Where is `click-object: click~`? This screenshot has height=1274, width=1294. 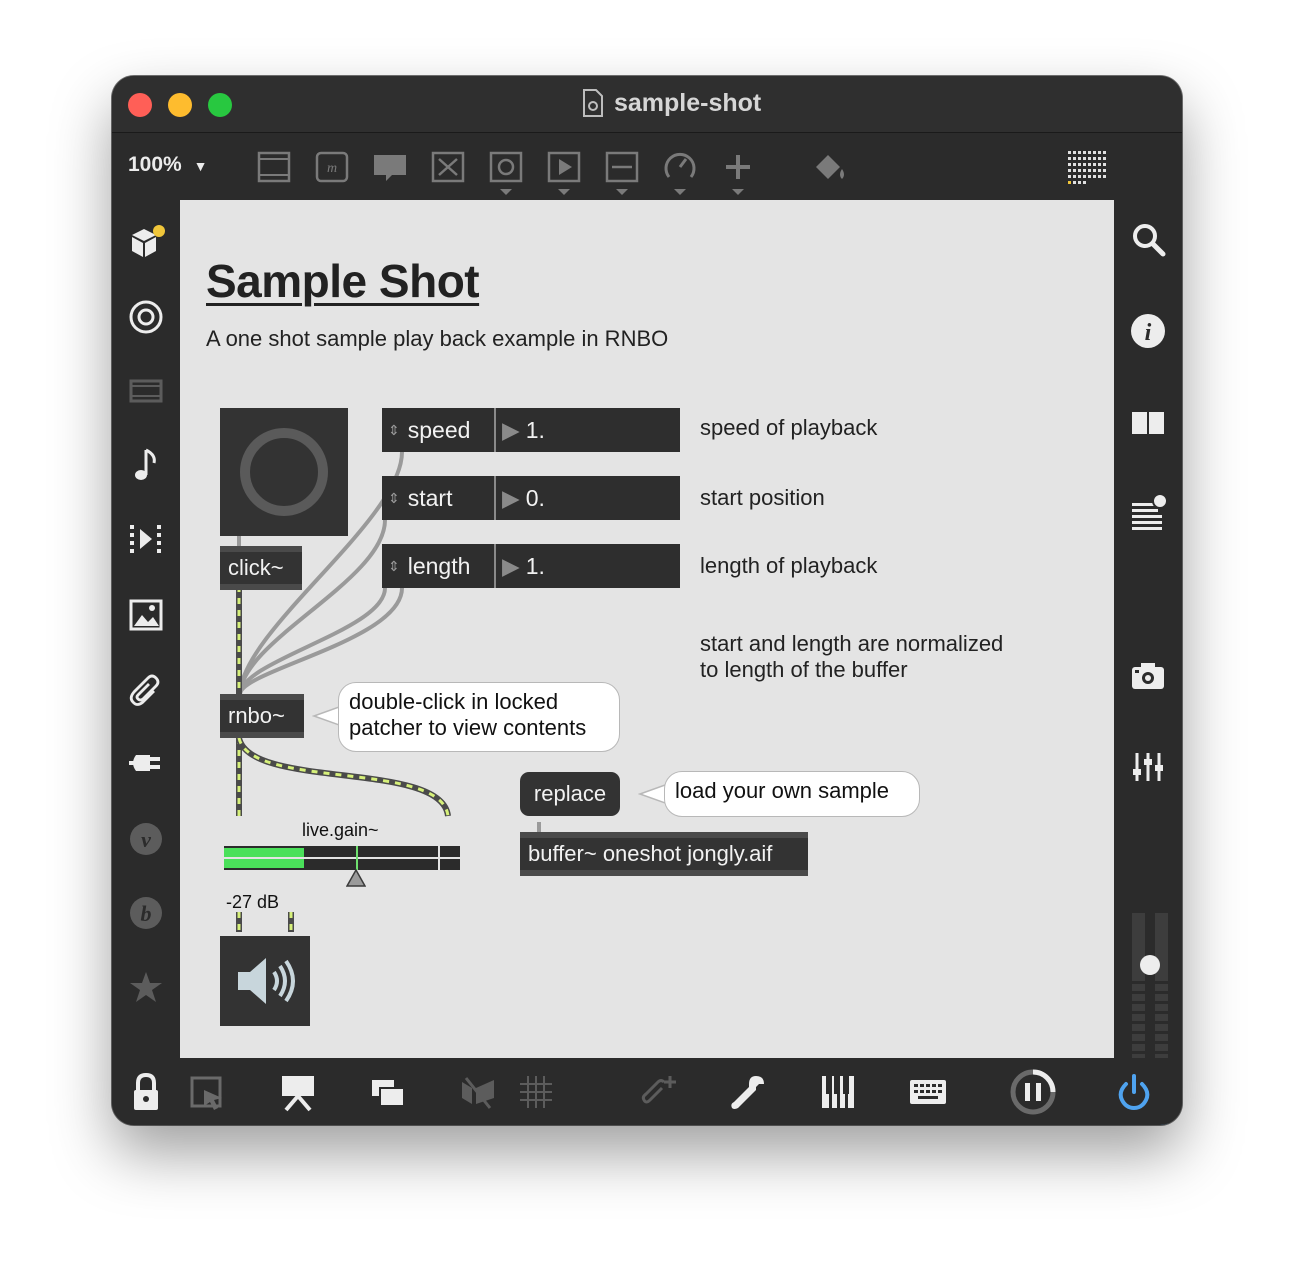
click-object: click~ is located at coordinates (261, 568).